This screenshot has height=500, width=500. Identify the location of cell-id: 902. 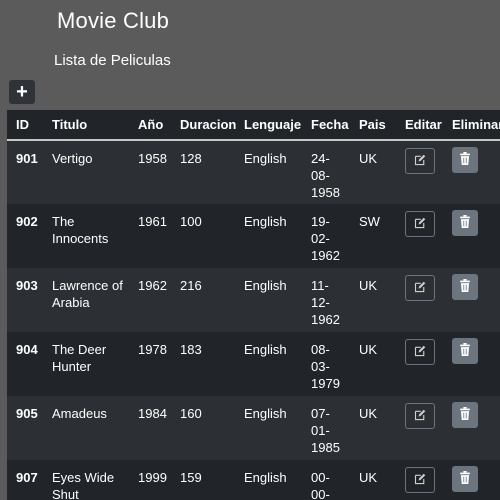
(27, 221).